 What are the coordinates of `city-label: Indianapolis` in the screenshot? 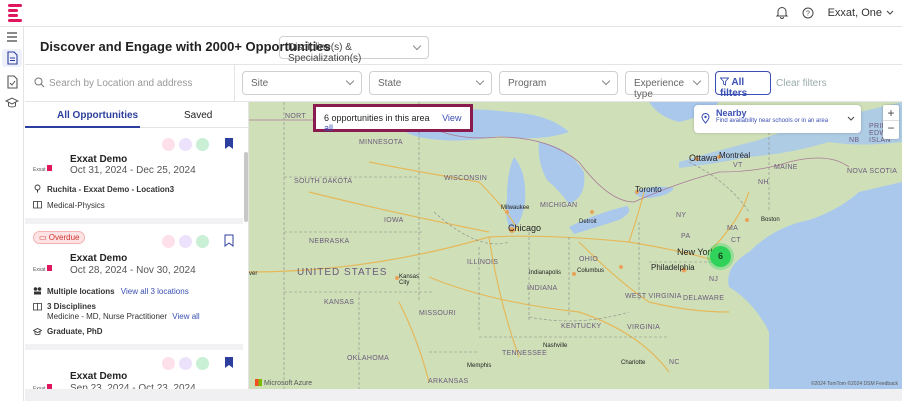 It's located at (545, 273).